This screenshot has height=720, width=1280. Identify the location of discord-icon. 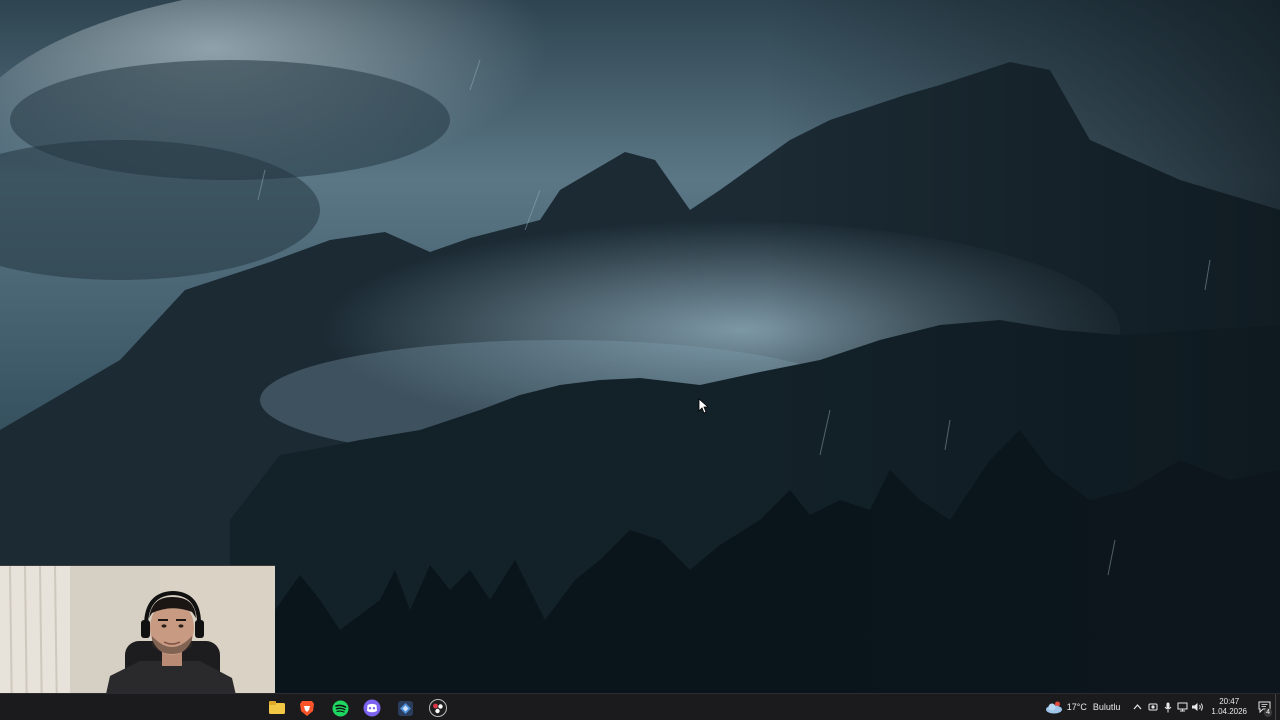
(372, 708).